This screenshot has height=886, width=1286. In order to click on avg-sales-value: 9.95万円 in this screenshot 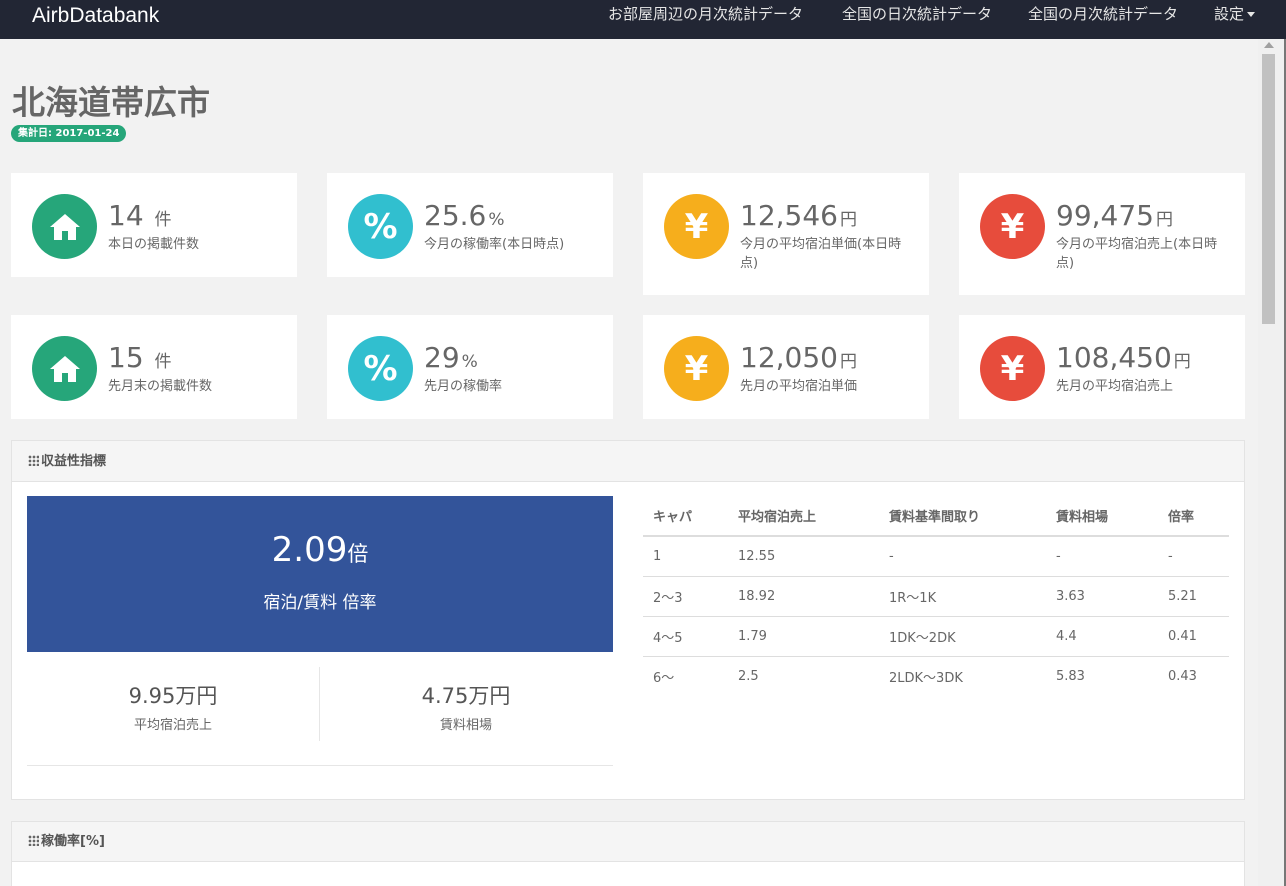, I will do `click(173, 696)`.